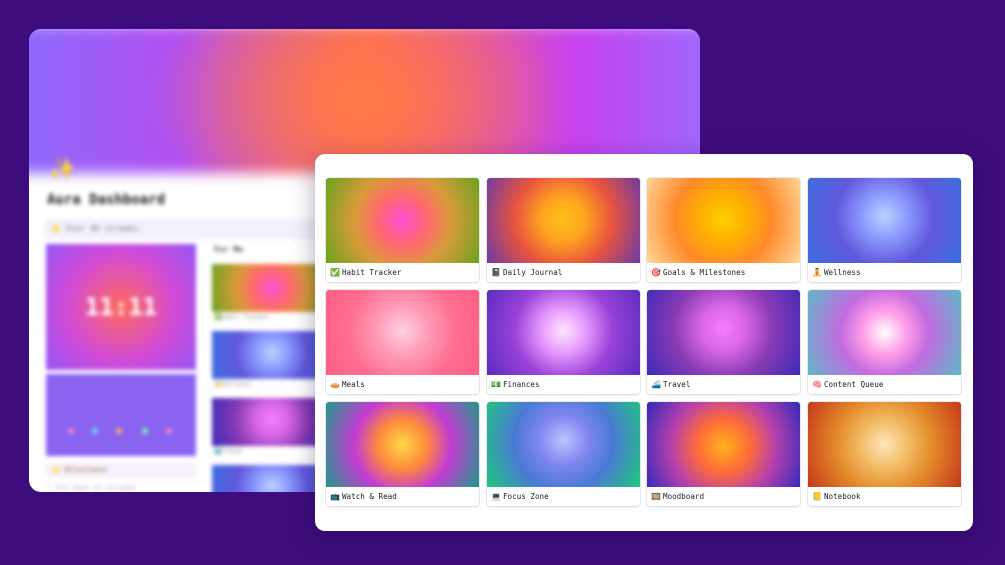  I want to click on card-label: 🧠 Content Queue, so click(884, 384).